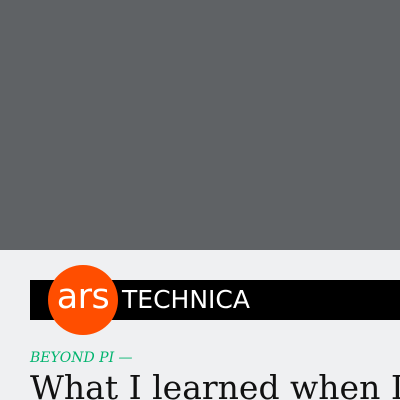  I want to click on article-kicker: BEYOND PI —, so click(81, 358).